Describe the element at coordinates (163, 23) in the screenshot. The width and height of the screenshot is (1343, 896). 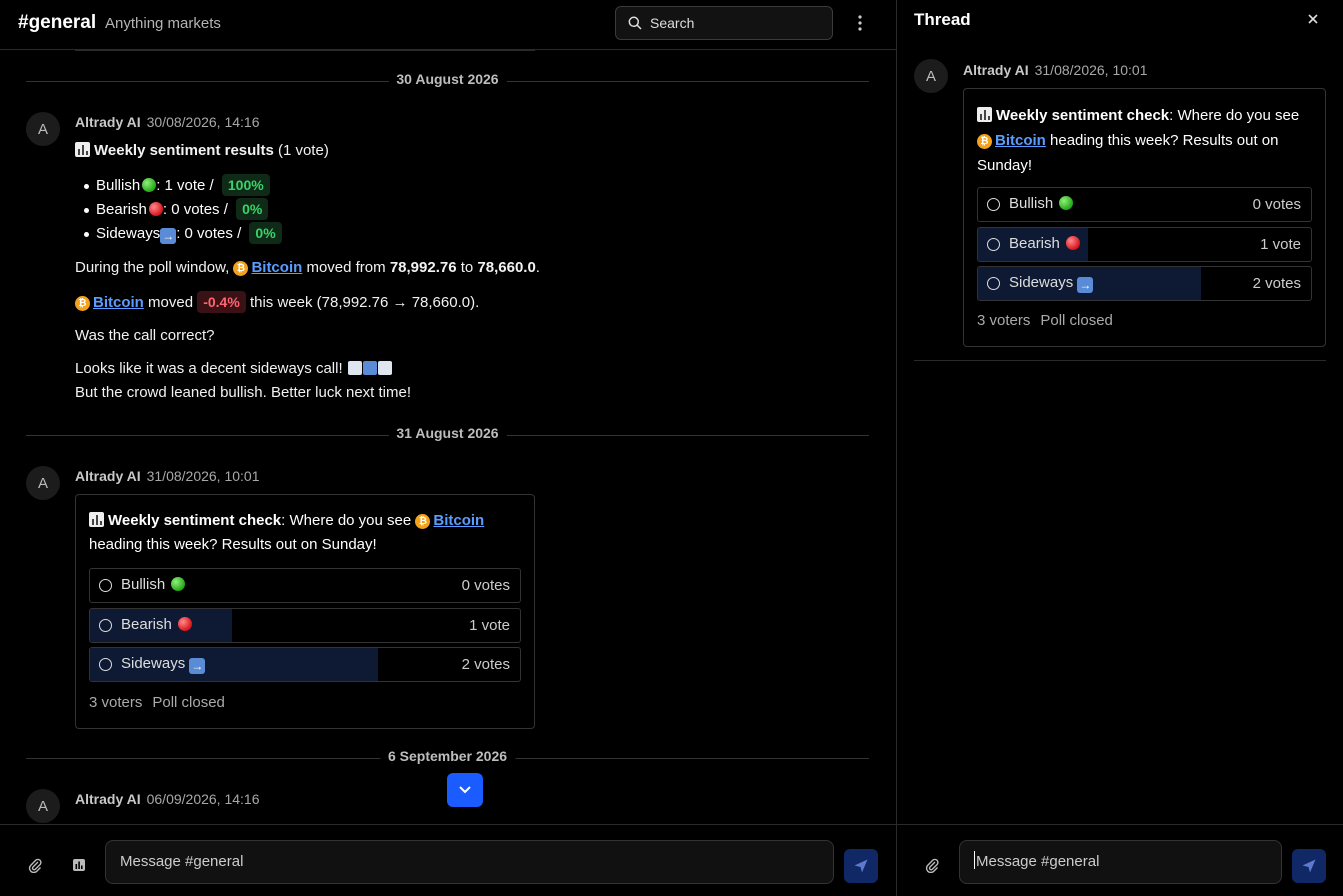
I see `channel-description: Anything markets` at that location.